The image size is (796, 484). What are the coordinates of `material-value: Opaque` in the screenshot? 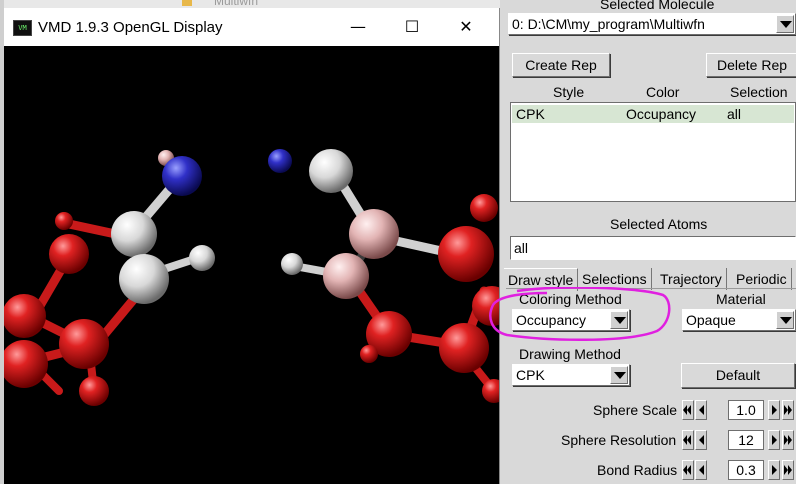 It's located at (711, 320).